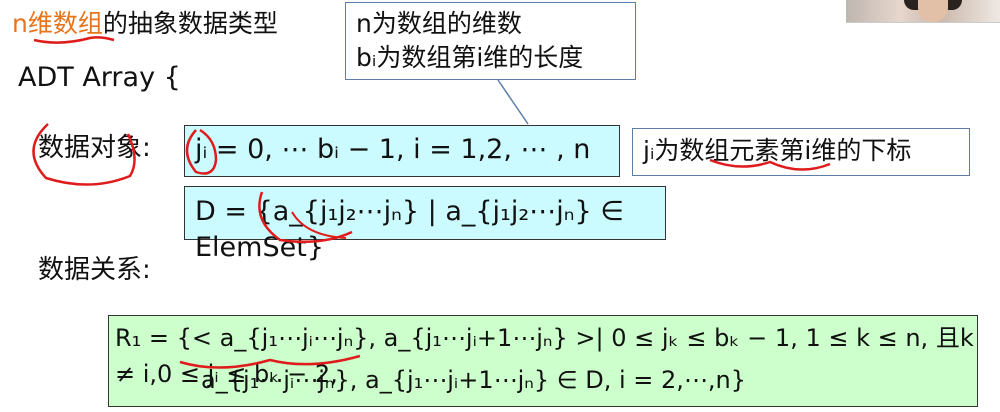 This screenshot has width=1000, height=412. Describe the element at coordinates (84, 154) in the screenshot. I see `label-circle-ink` at that location.